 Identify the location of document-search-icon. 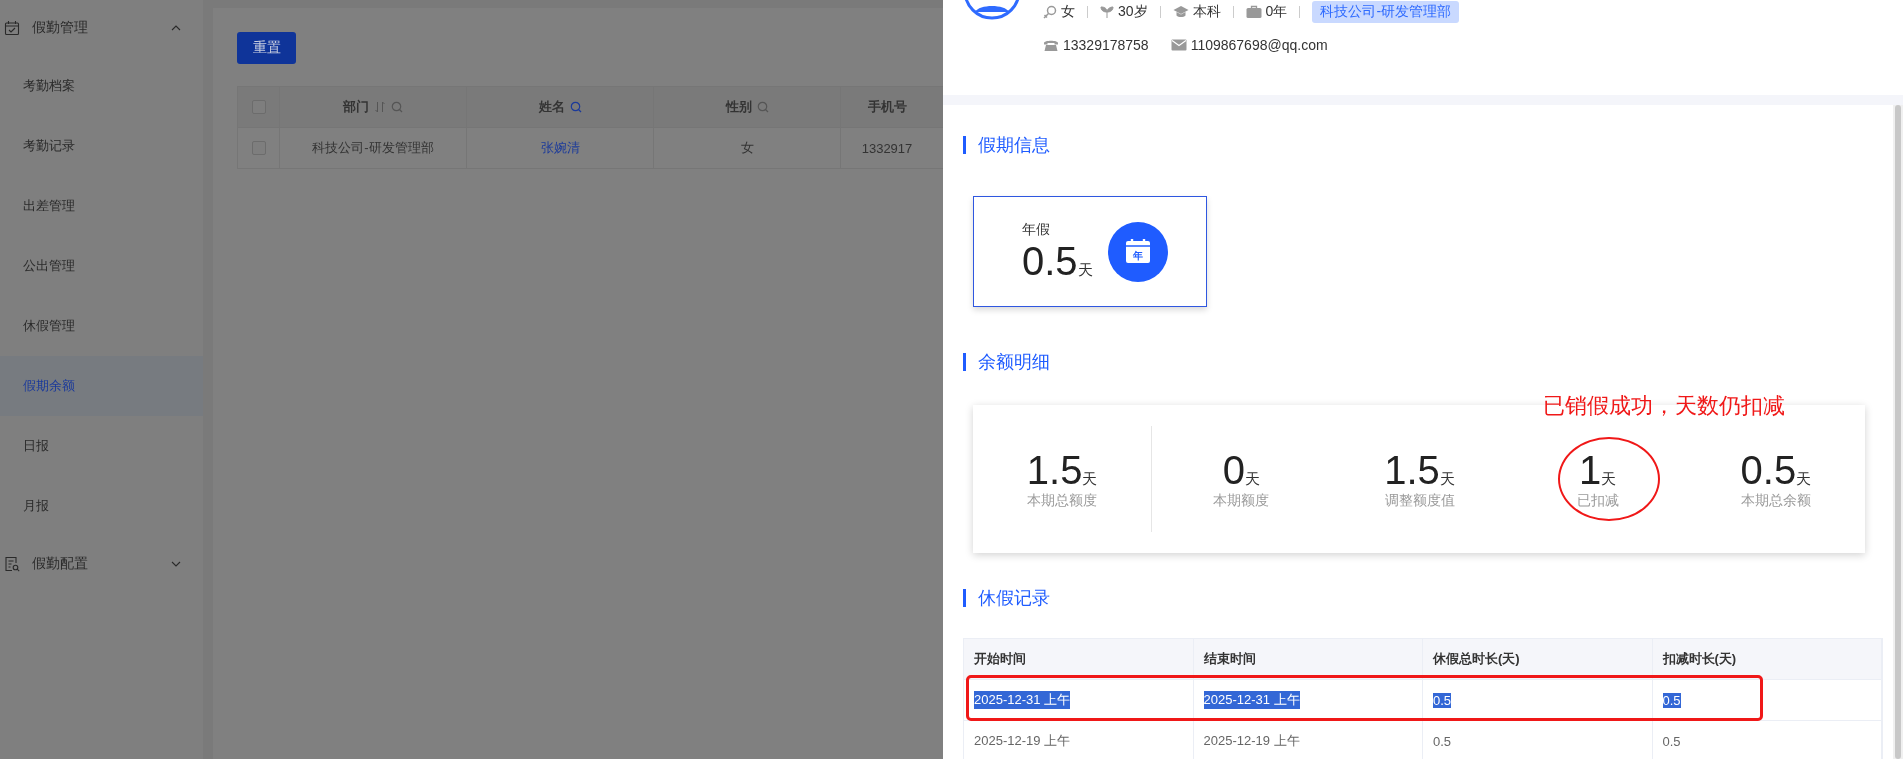
(12, 564).